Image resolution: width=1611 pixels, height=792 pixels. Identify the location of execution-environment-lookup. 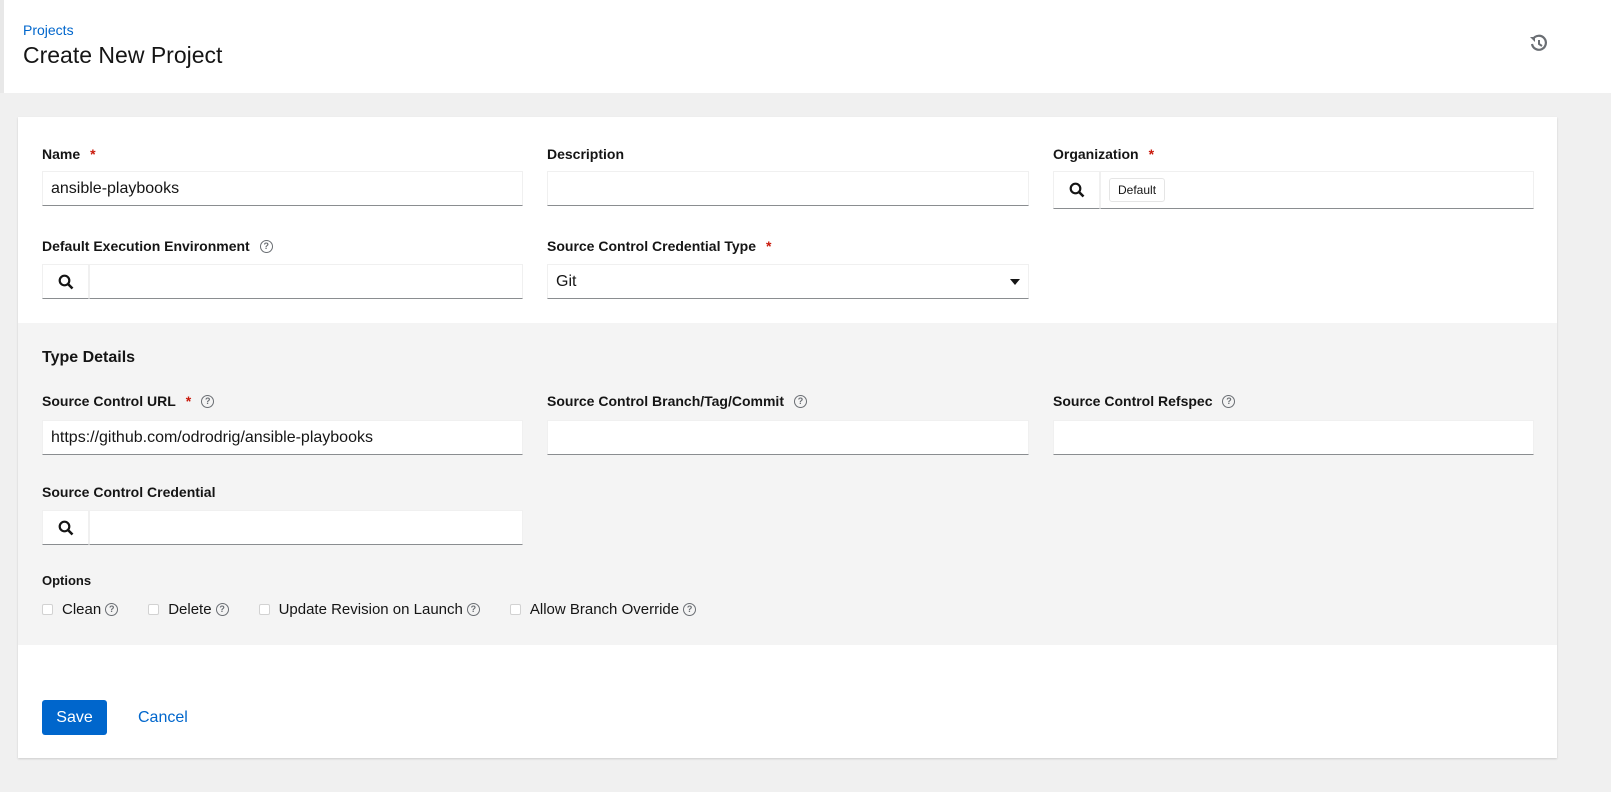
(282, 281).